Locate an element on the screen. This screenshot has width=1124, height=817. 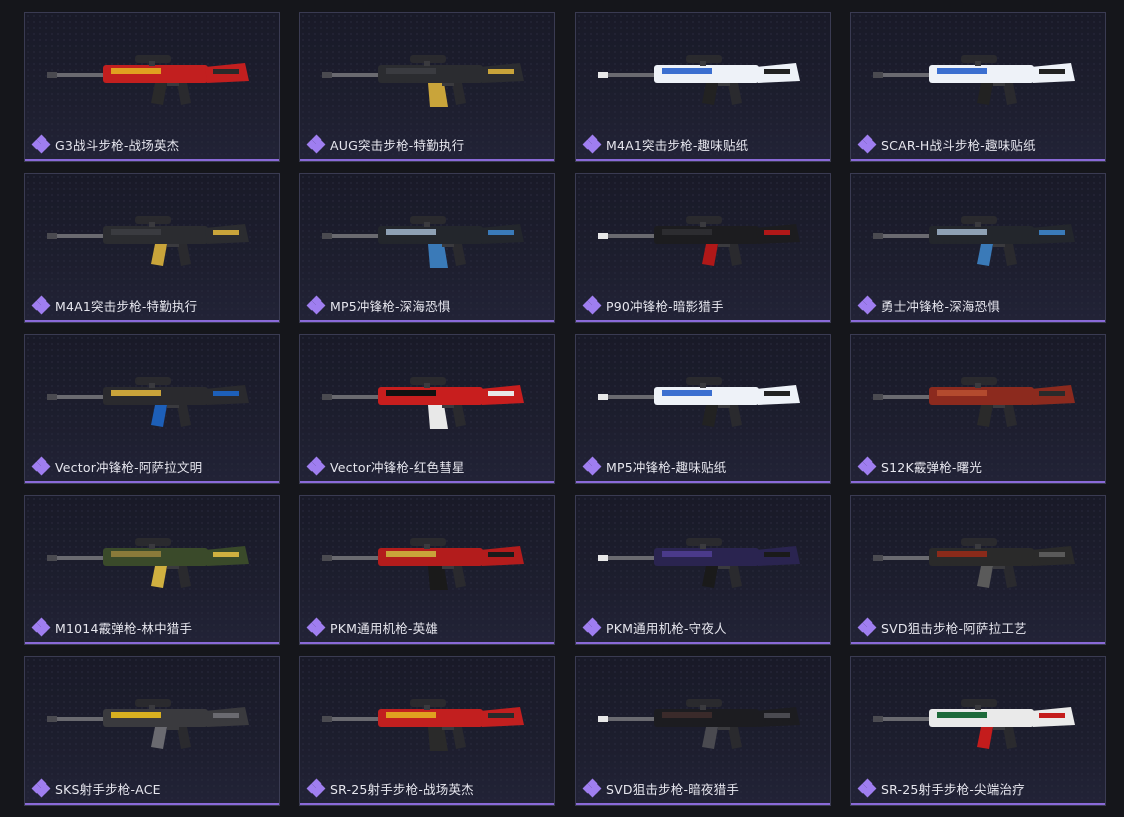
weapon-skin-label: AUG突击步枪-特勤执行 is located at coordinates (385, 144).